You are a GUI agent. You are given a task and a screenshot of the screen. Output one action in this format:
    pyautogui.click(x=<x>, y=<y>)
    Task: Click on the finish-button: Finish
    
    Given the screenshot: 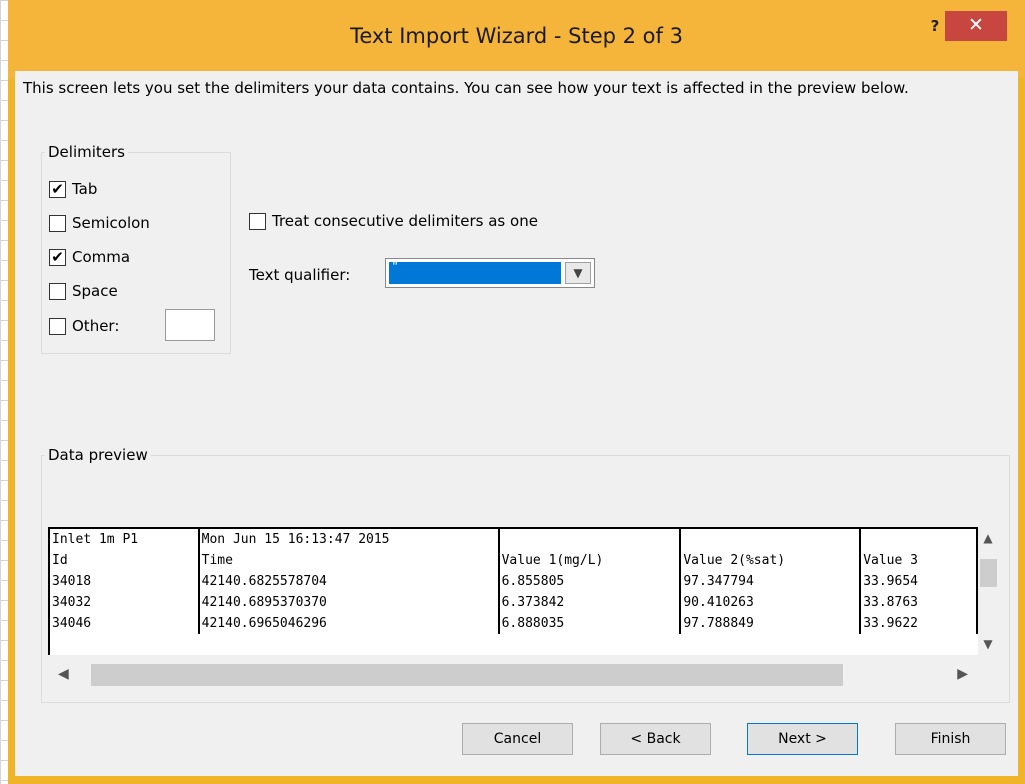 What is the action you would take?
    pyautogui.click(x=950, y=739)
    